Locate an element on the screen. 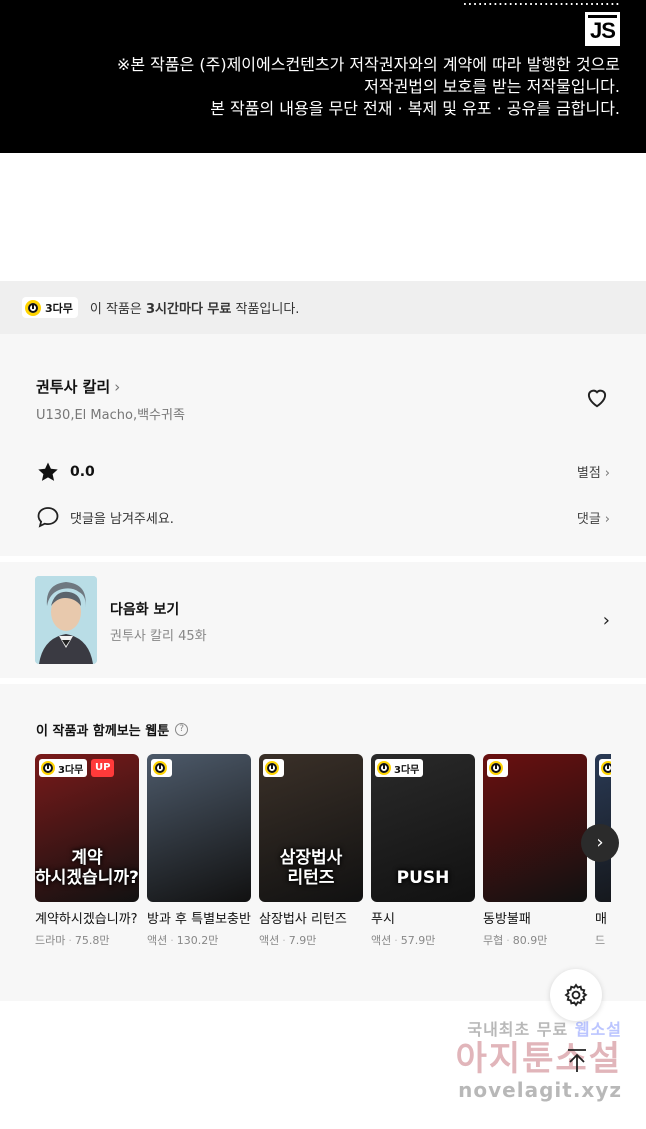 Image resolution: width=646 pixels, height=1129 pixels. promo-text-bold: 3시간마다 무료 is located at coordinates (189, 309).